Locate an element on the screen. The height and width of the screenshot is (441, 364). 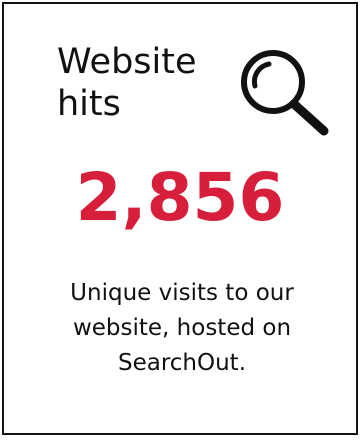
search-icon is located at coordinates (285, 93).